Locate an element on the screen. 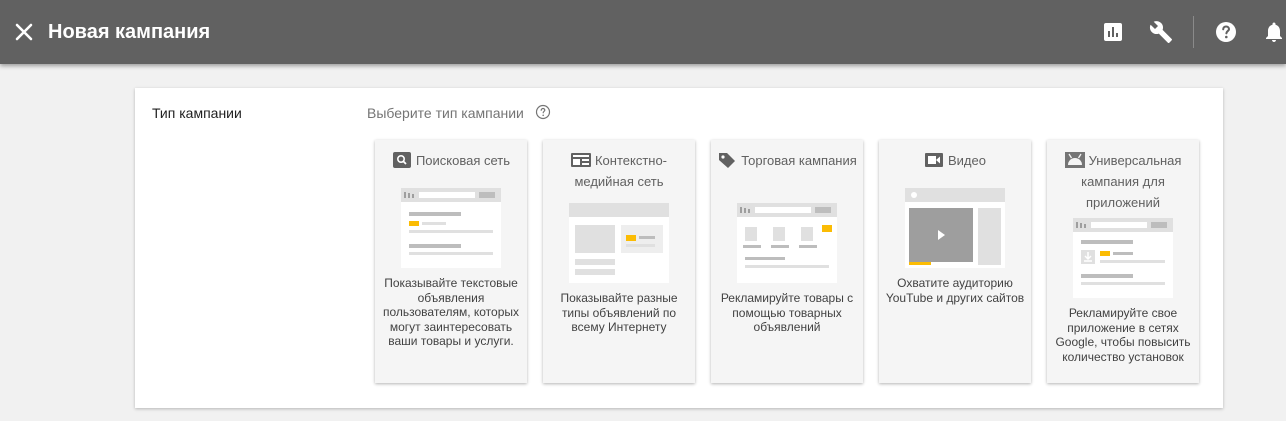  section-prompt: Выберите тип кампании is located at coordinates (445, 113).